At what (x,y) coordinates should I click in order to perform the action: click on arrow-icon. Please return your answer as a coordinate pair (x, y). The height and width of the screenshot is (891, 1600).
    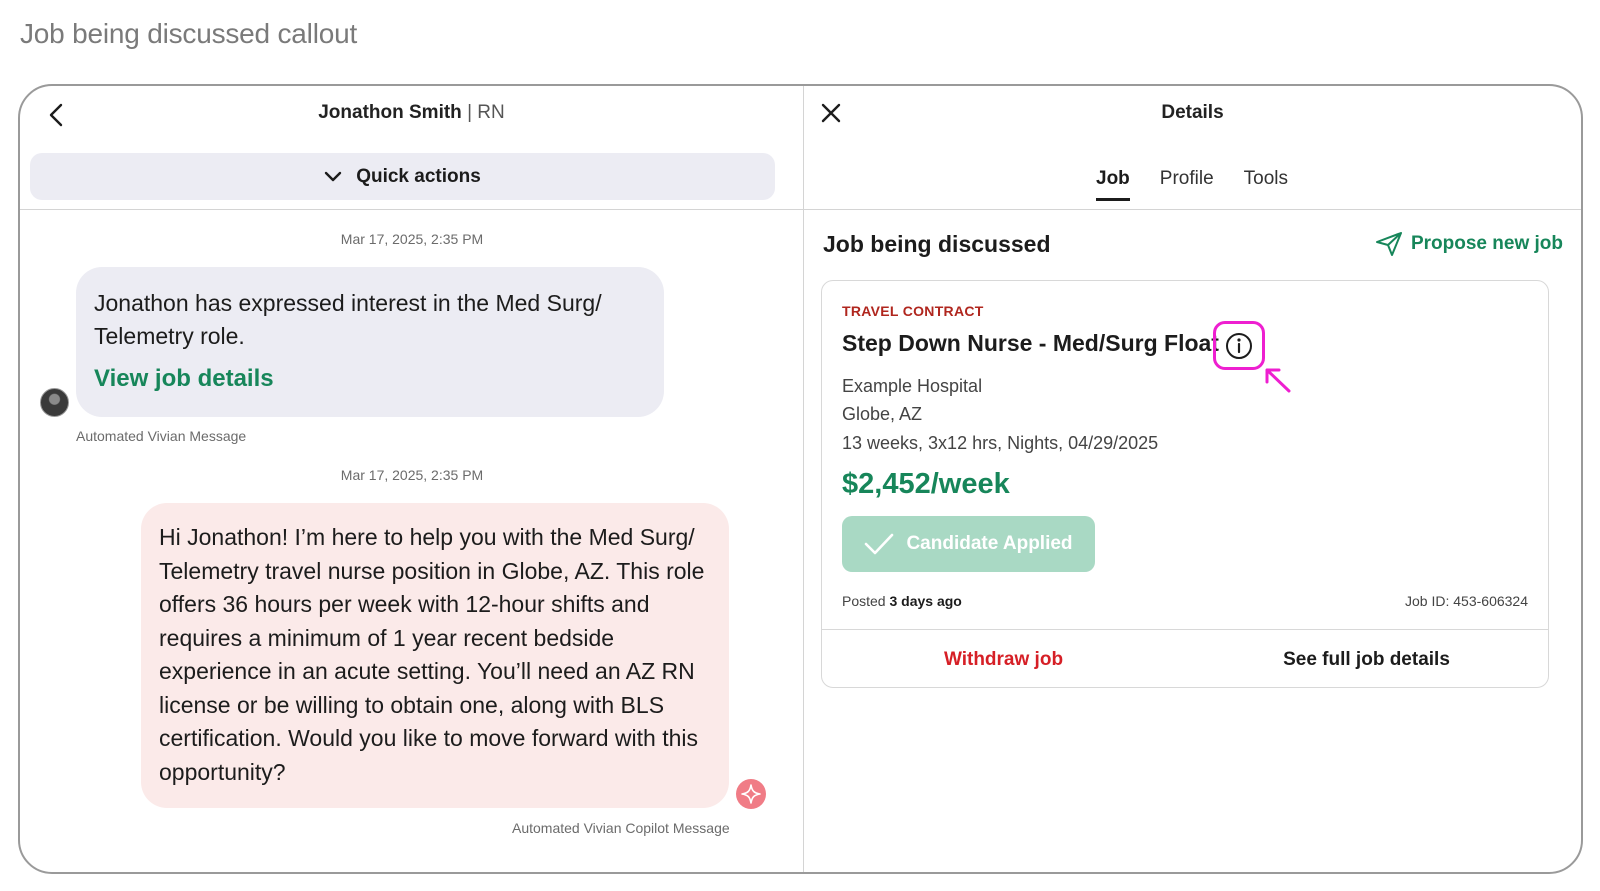
    Looking at the image, I should click on (1278, 380).